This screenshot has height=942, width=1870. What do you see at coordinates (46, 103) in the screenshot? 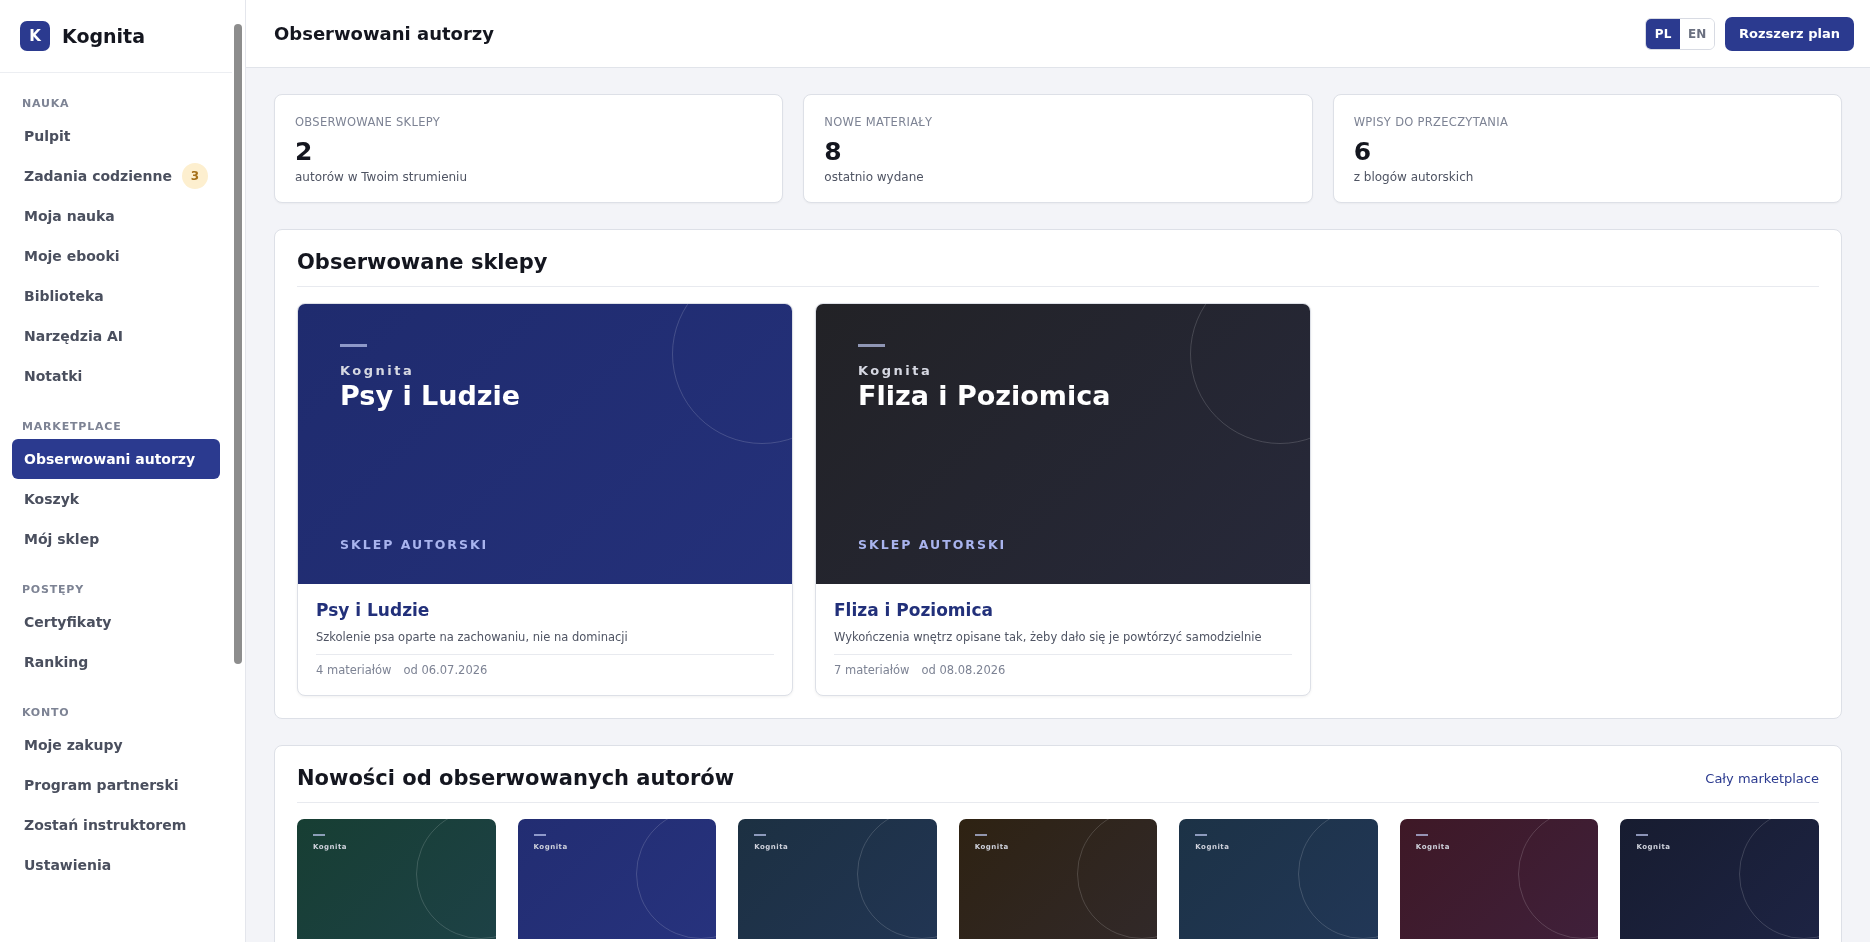
I see `nav-section-title: NAUKA` at bounding box center [46, 103].